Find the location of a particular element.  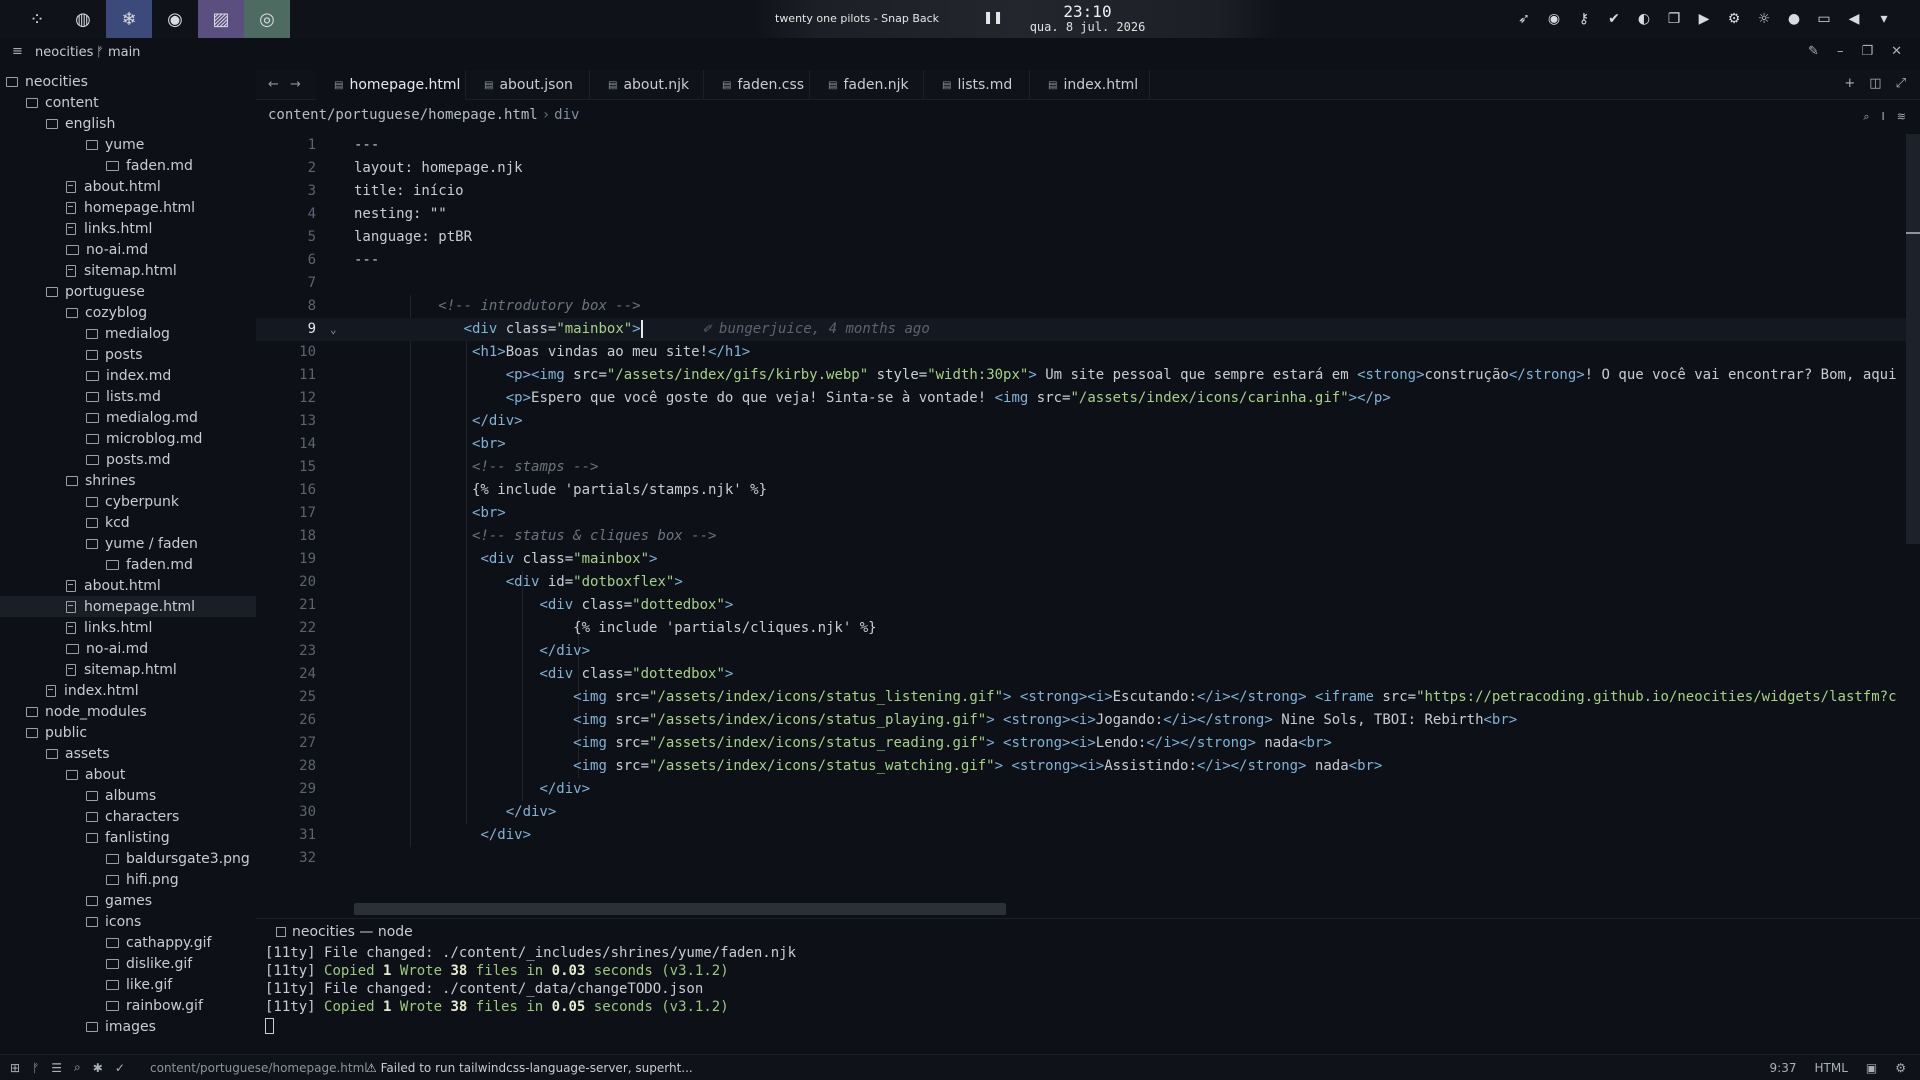

git-icon: ᚠ is located at coordinates (35, 1068).